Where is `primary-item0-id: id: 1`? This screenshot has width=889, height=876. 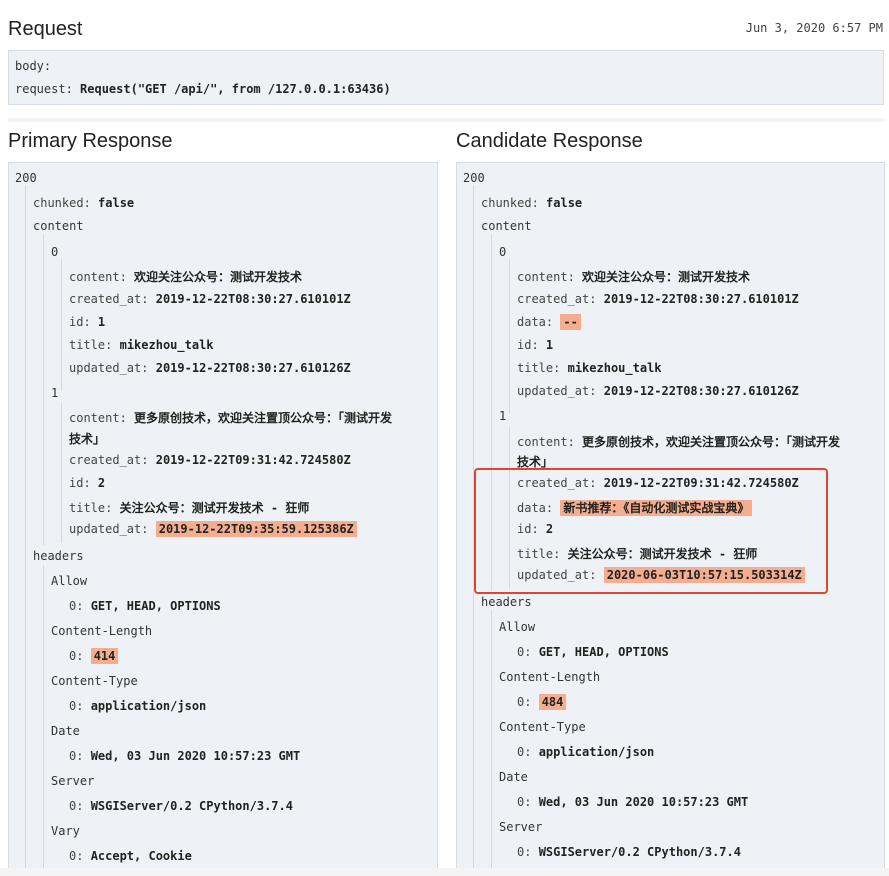
primary-item0-id: id: 1 is located at coordinates (87, 322).